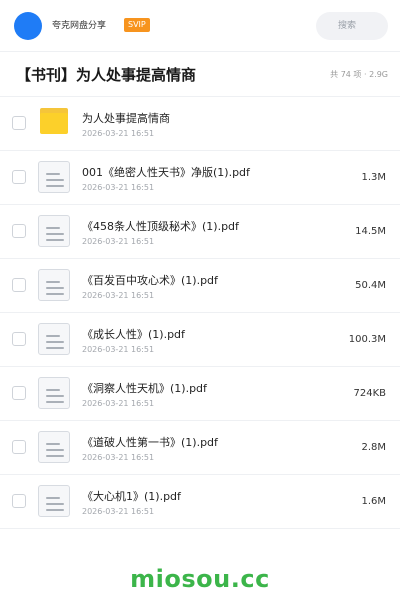  I want to click on folder-icon, so click(54, 121).